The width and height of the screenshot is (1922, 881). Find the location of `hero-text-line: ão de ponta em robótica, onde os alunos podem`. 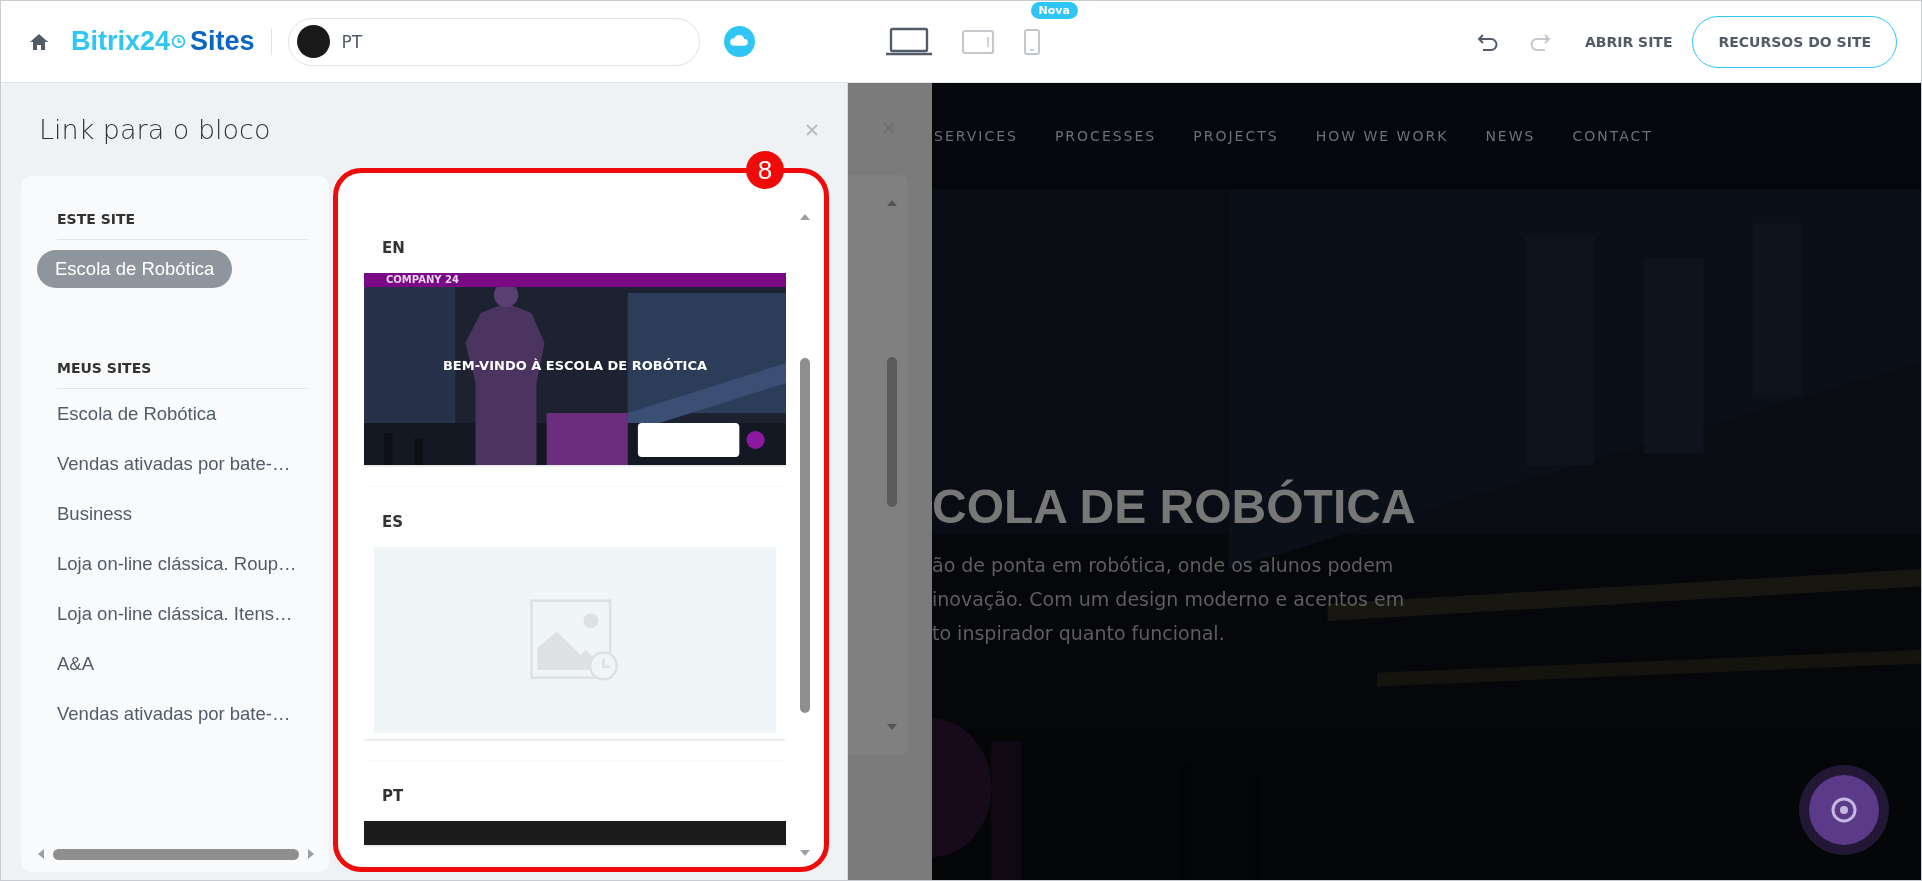

hero-text-line: ão de ponta em robótica, onde os alunos podem is located at coordinates (1163, 565).